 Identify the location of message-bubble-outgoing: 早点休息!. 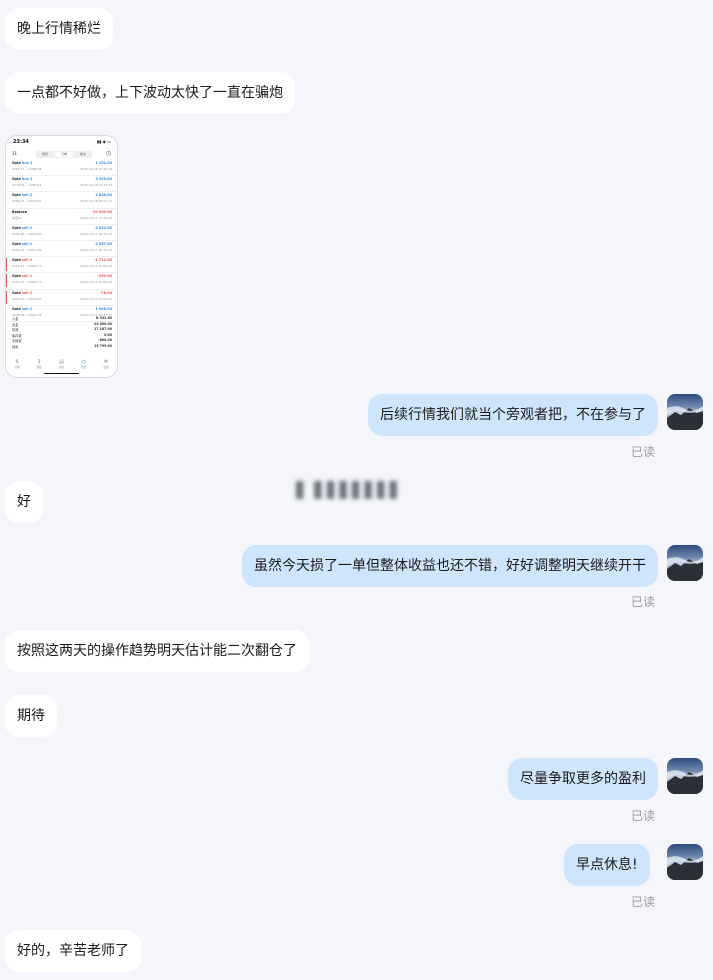
(607, 865).